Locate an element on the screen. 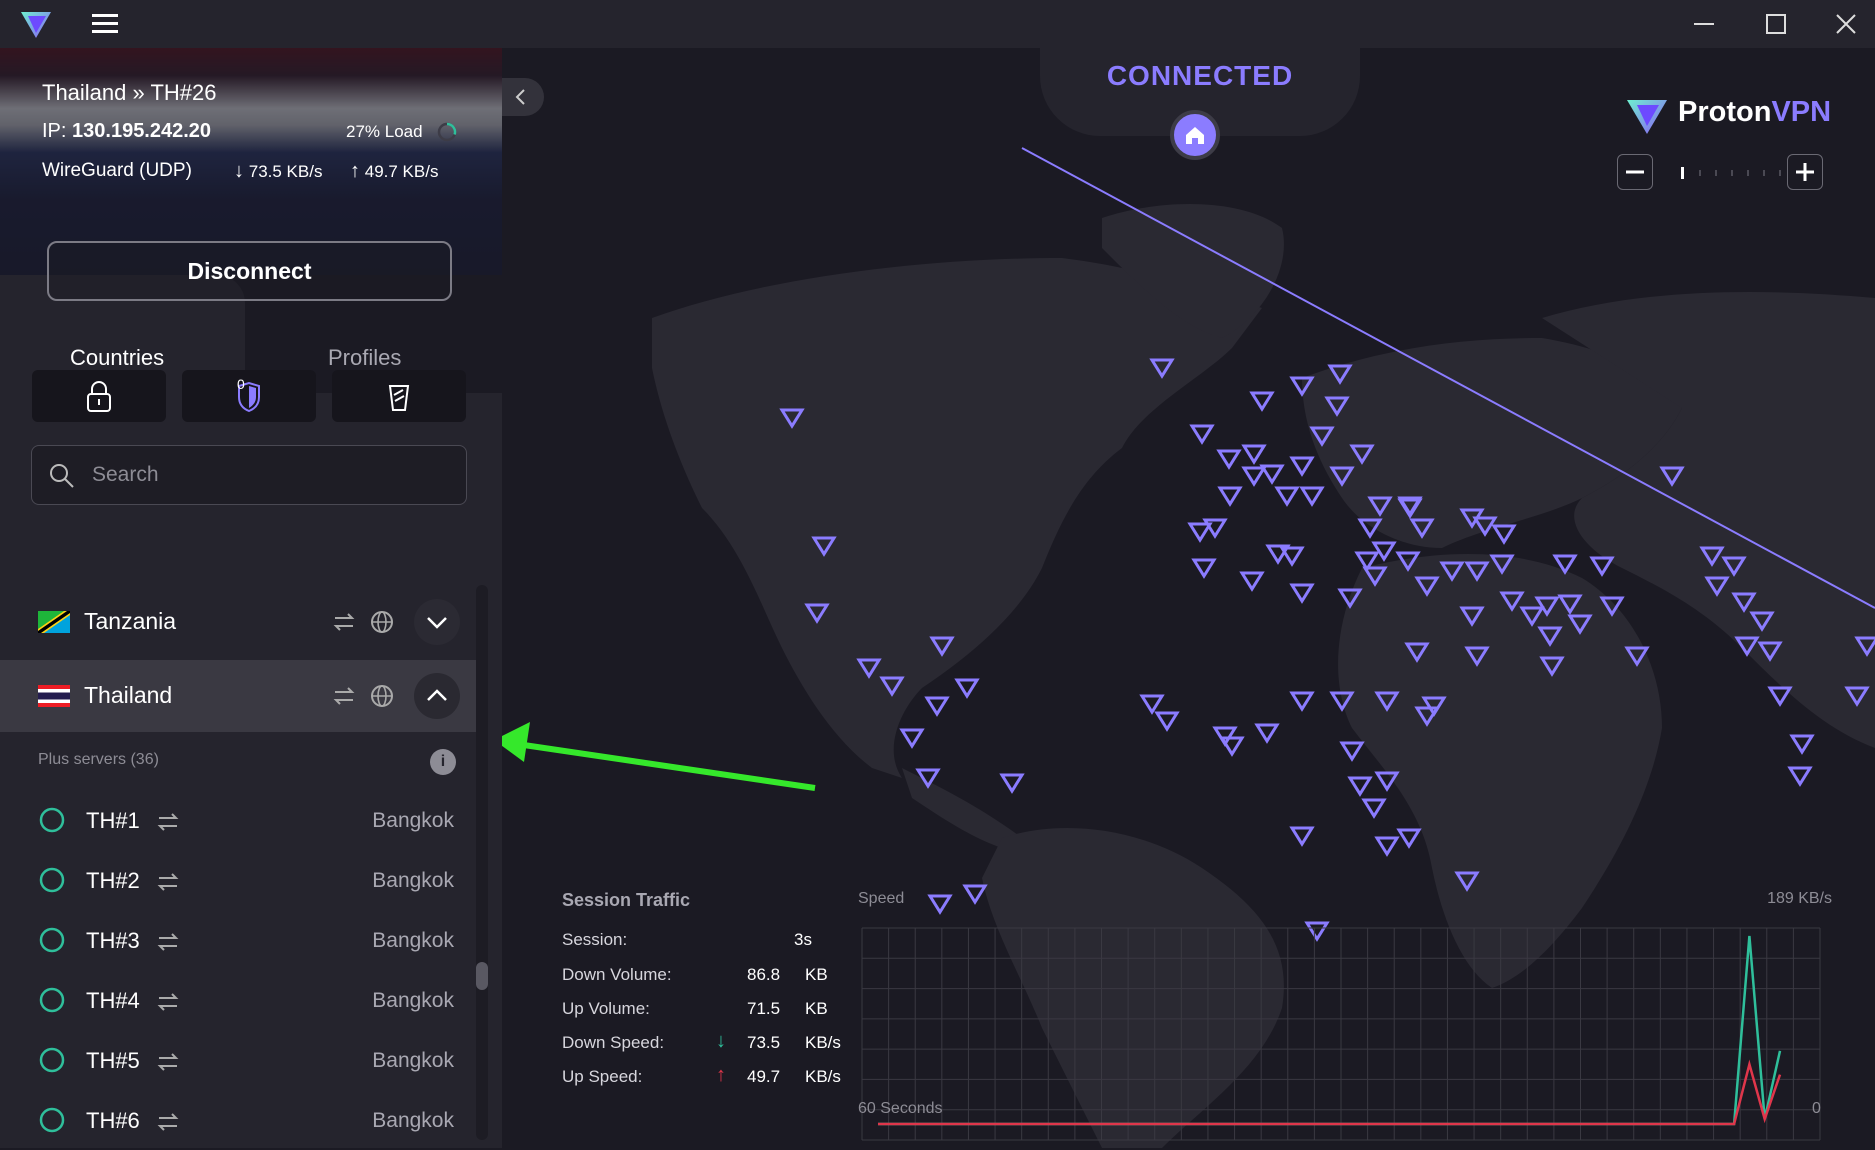 The height and width of the screenshot is (1150, 1875). up-volume-label: Up Volume: is located at coordinates (606, 1008).